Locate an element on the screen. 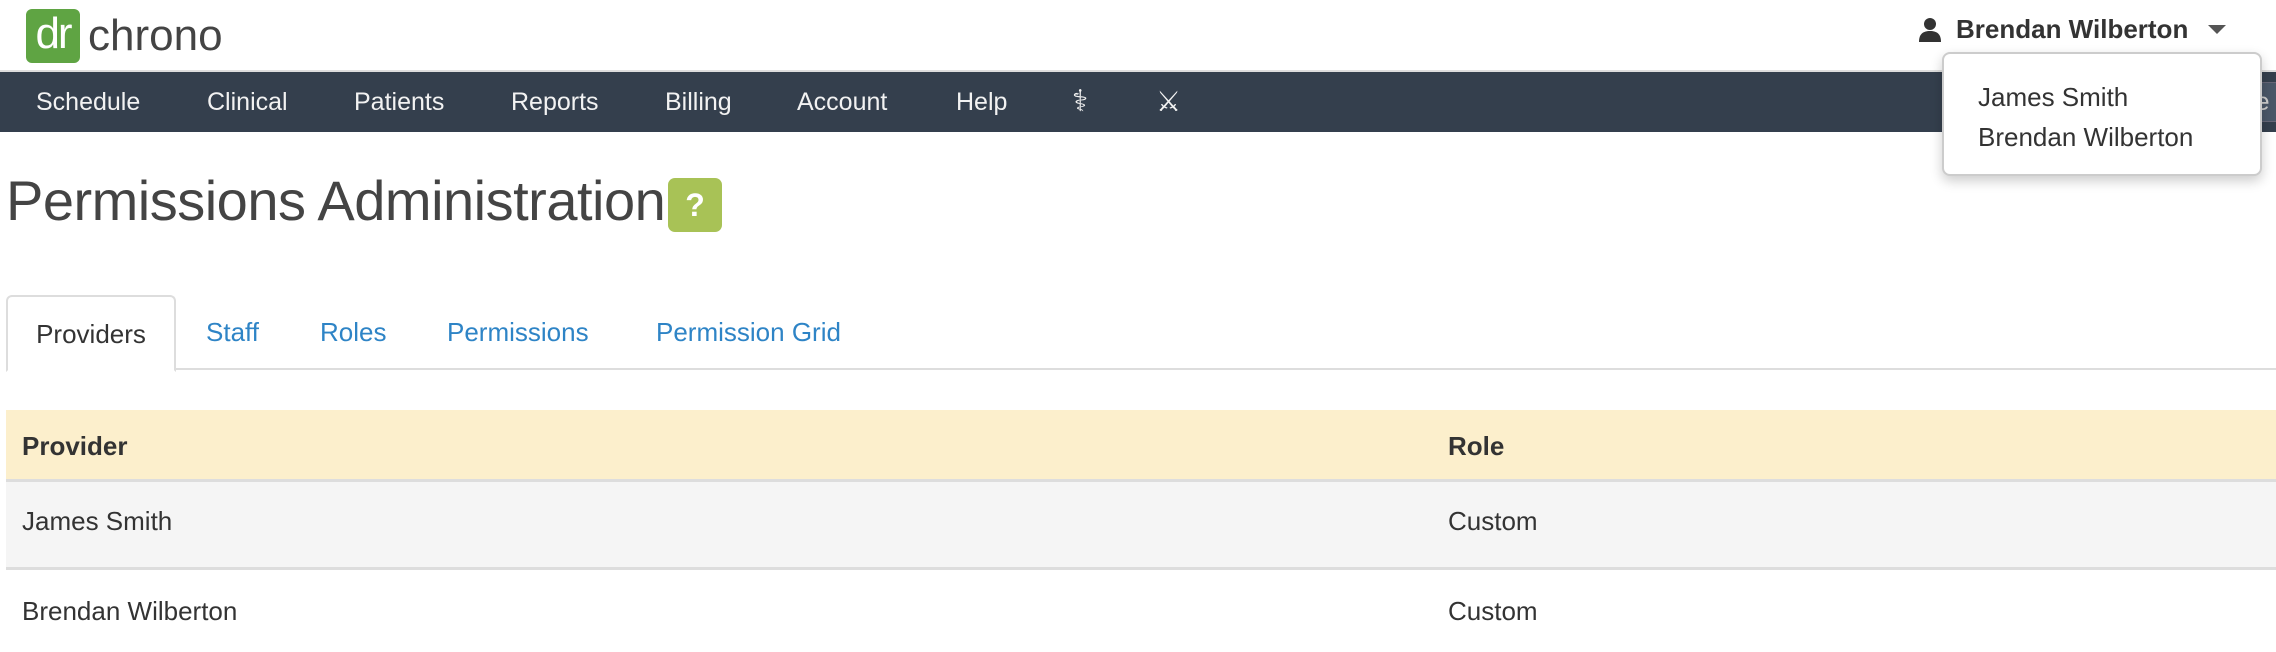 The height and width of the screenshot is (652, 2276). user-icon is located at coordinates (1930, 29).